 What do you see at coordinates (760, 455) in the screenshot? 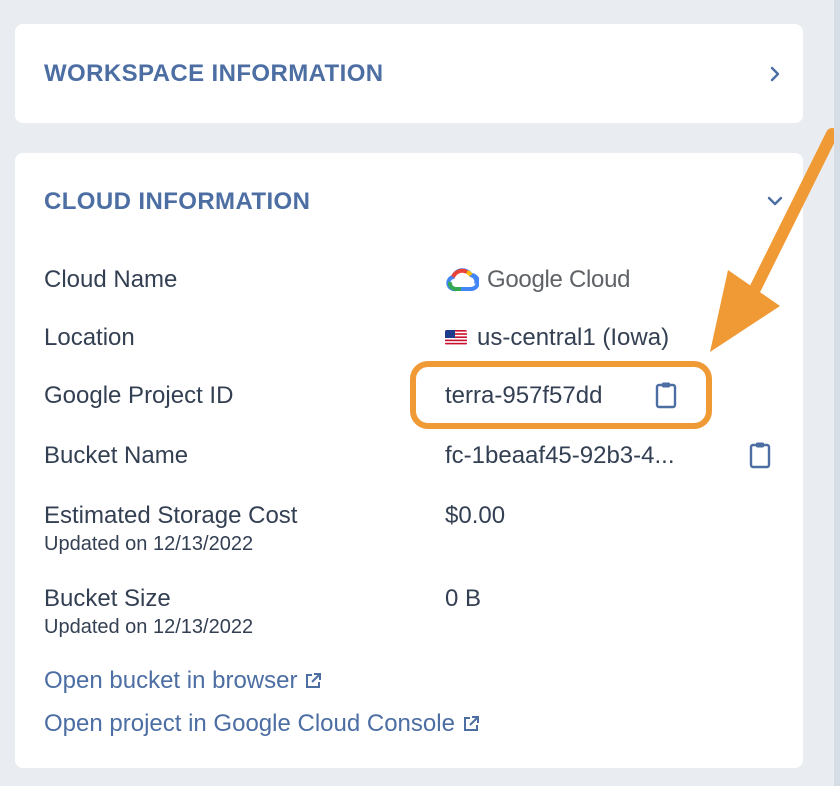
I see `clipboard-icon` at bounding box center [760, 455].